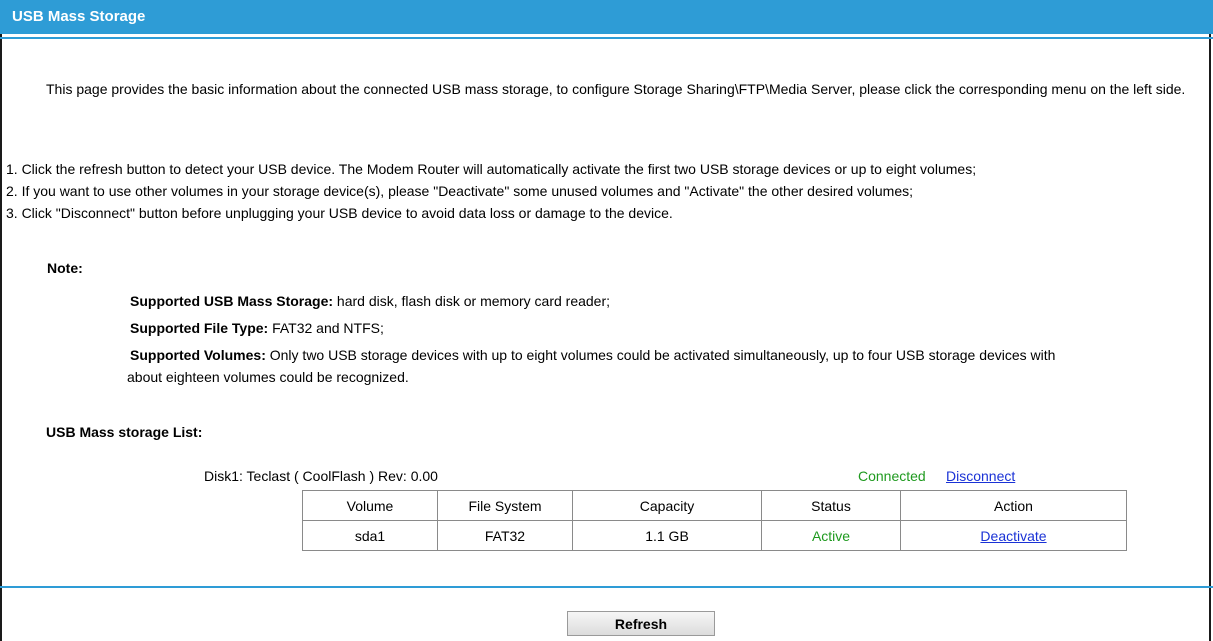 This screenshot has width=1213, height=641. I want to click on note-term: Supported USB Mass Storage:, so click(232, 301).